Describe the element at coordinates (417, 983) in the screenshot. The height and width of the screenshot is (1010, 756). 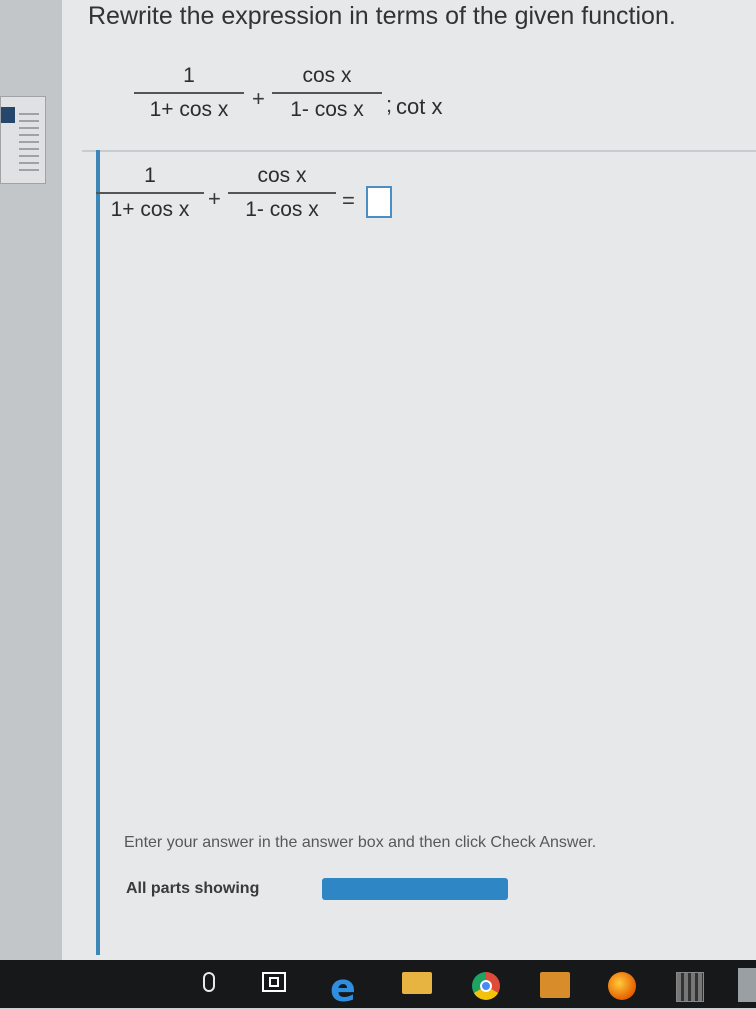
I see `file-explorer-icon` at that location.